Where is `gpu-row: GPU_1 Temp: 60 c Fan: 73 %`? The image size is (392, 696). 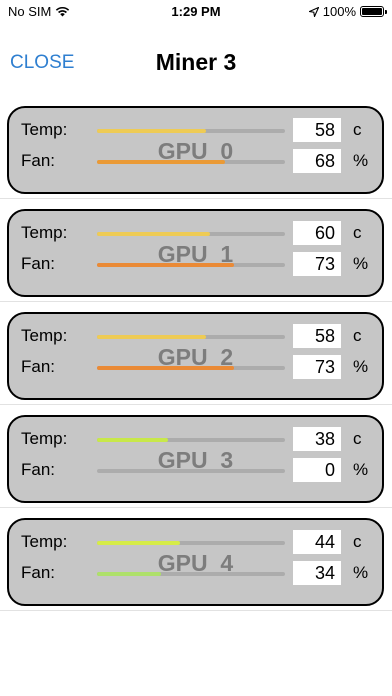
gpu-row: GPU_1 Temp: 60 c Fan: 73 % is located at coordinates (196, 250).